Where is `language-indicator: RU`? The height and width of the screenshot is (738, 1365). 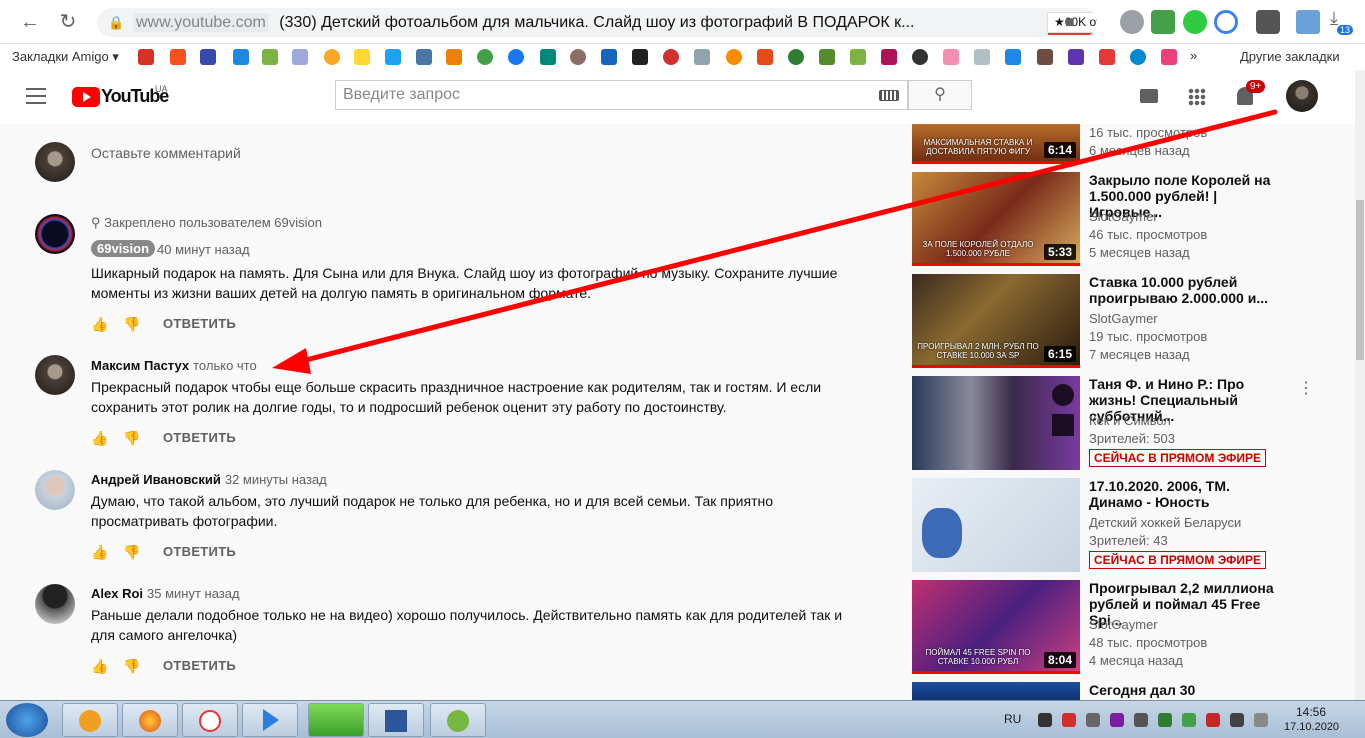 language-indicator: RU is located at coordinates (1012, 719).